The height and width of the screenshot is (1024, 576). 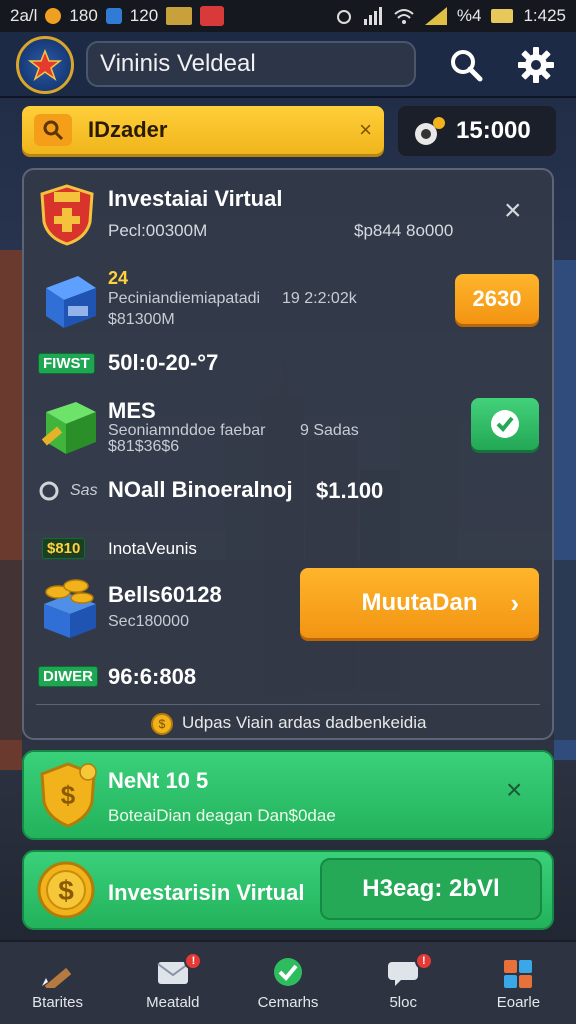 I want to click on check-icon, so click(x=288, y=971).